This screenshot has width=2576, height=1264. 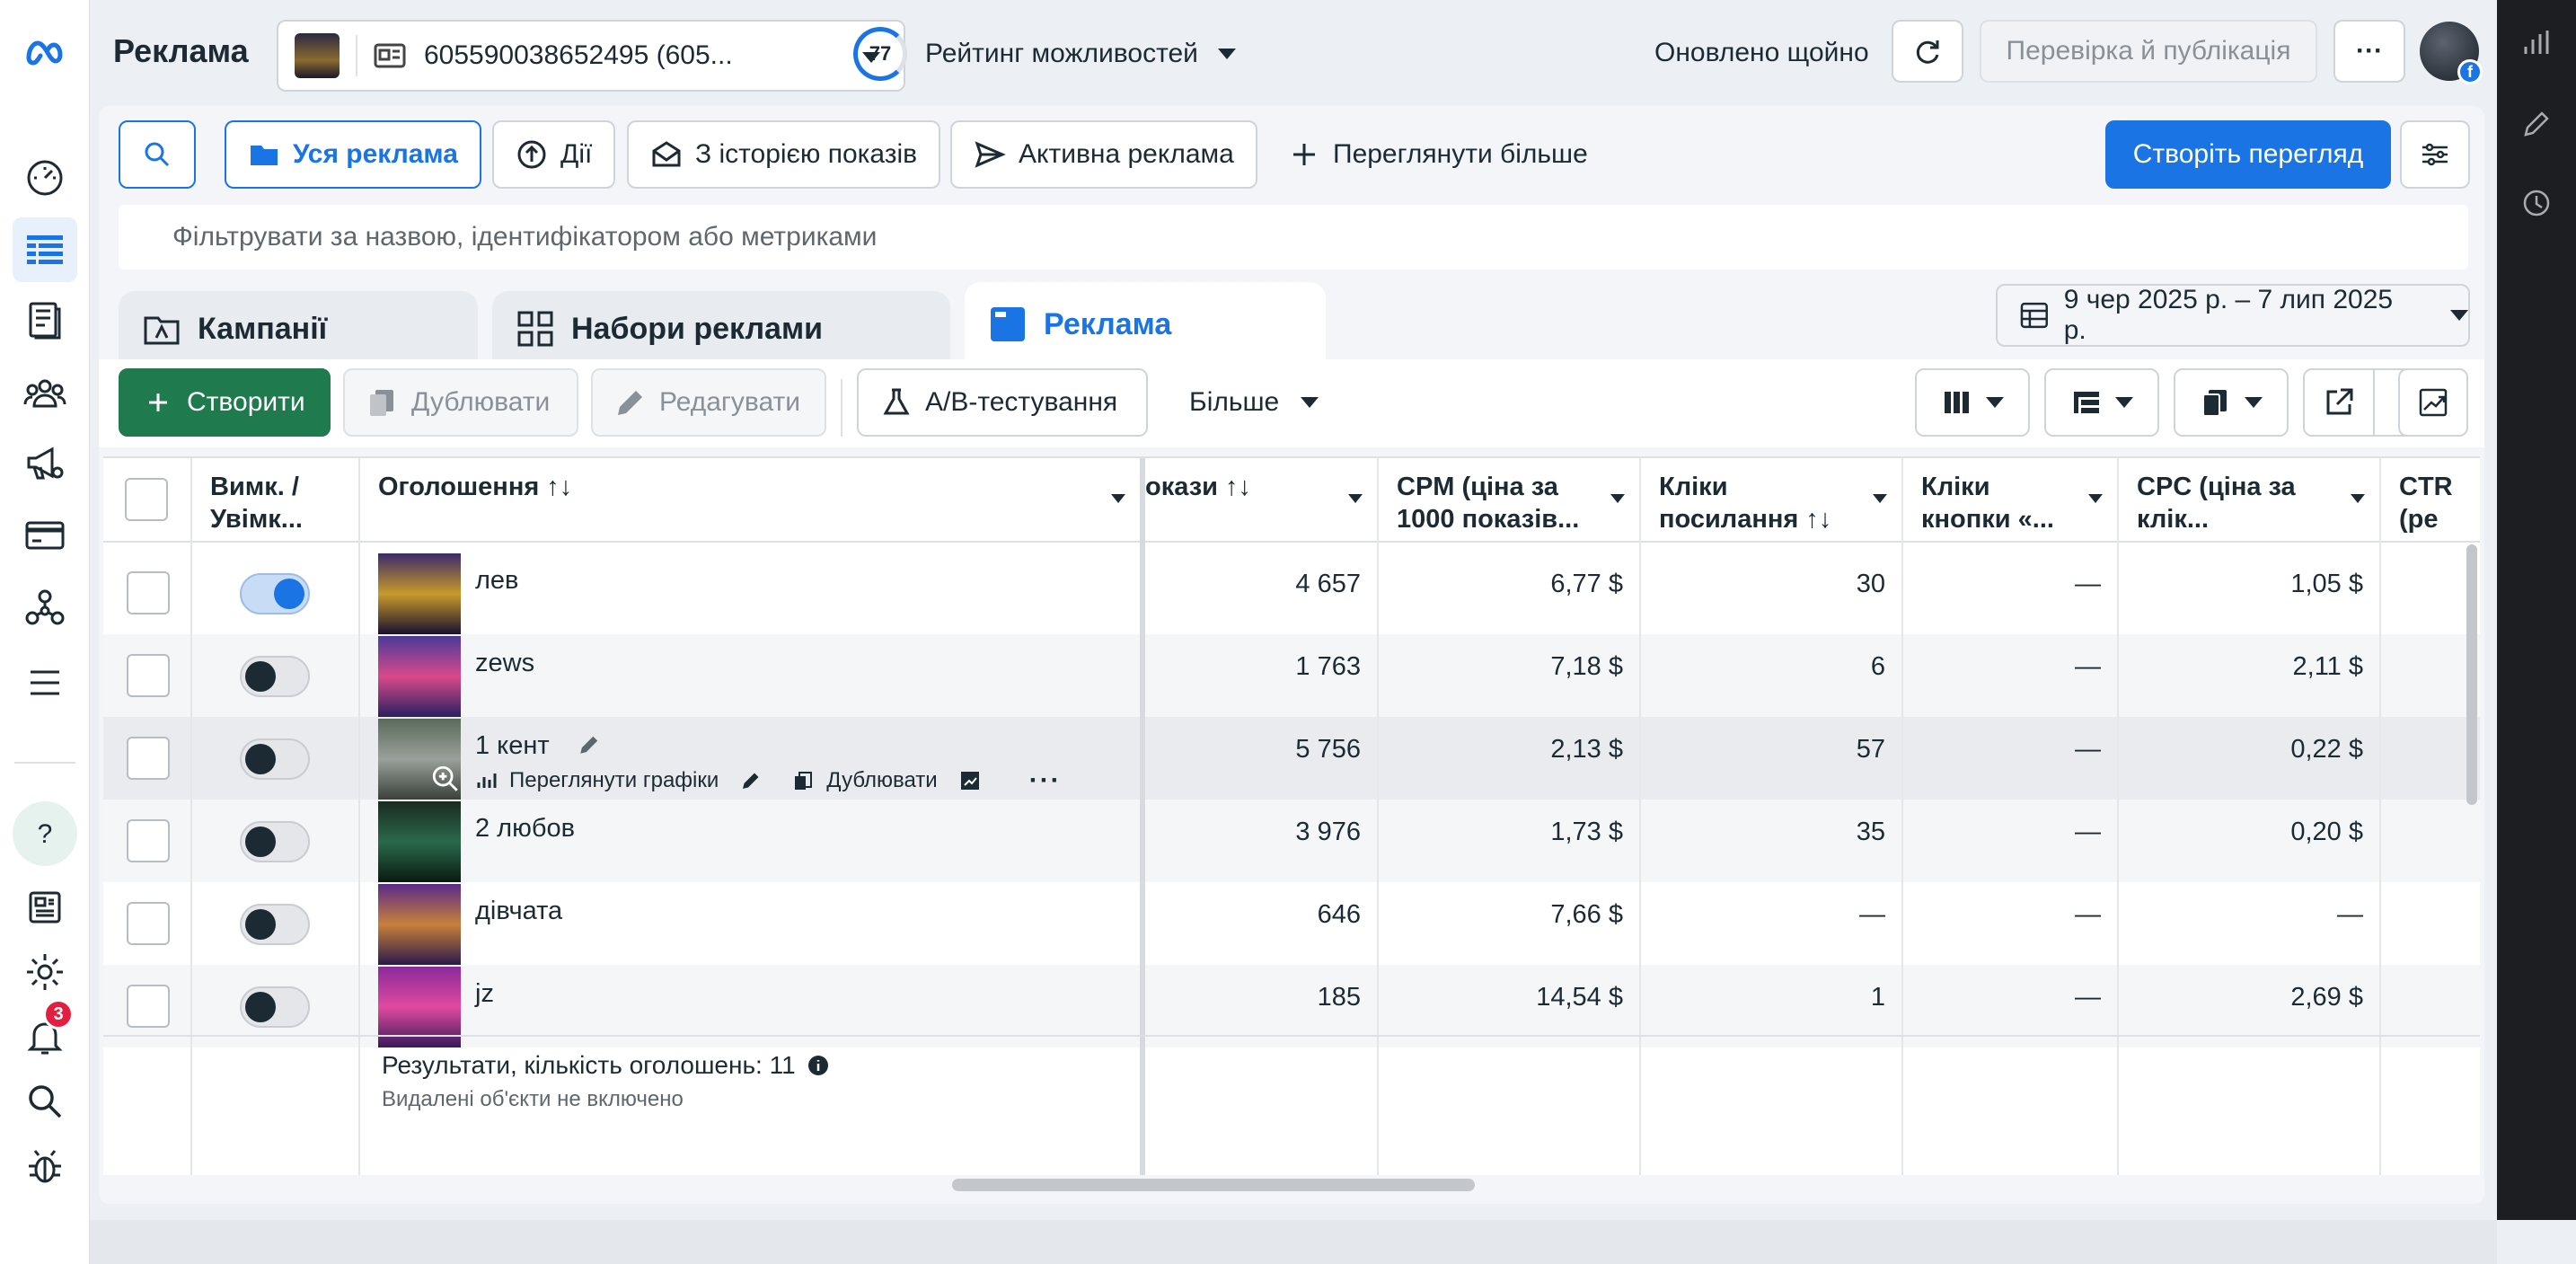 I want to click on rename-pencil-icon, so click(x=589, y=744).